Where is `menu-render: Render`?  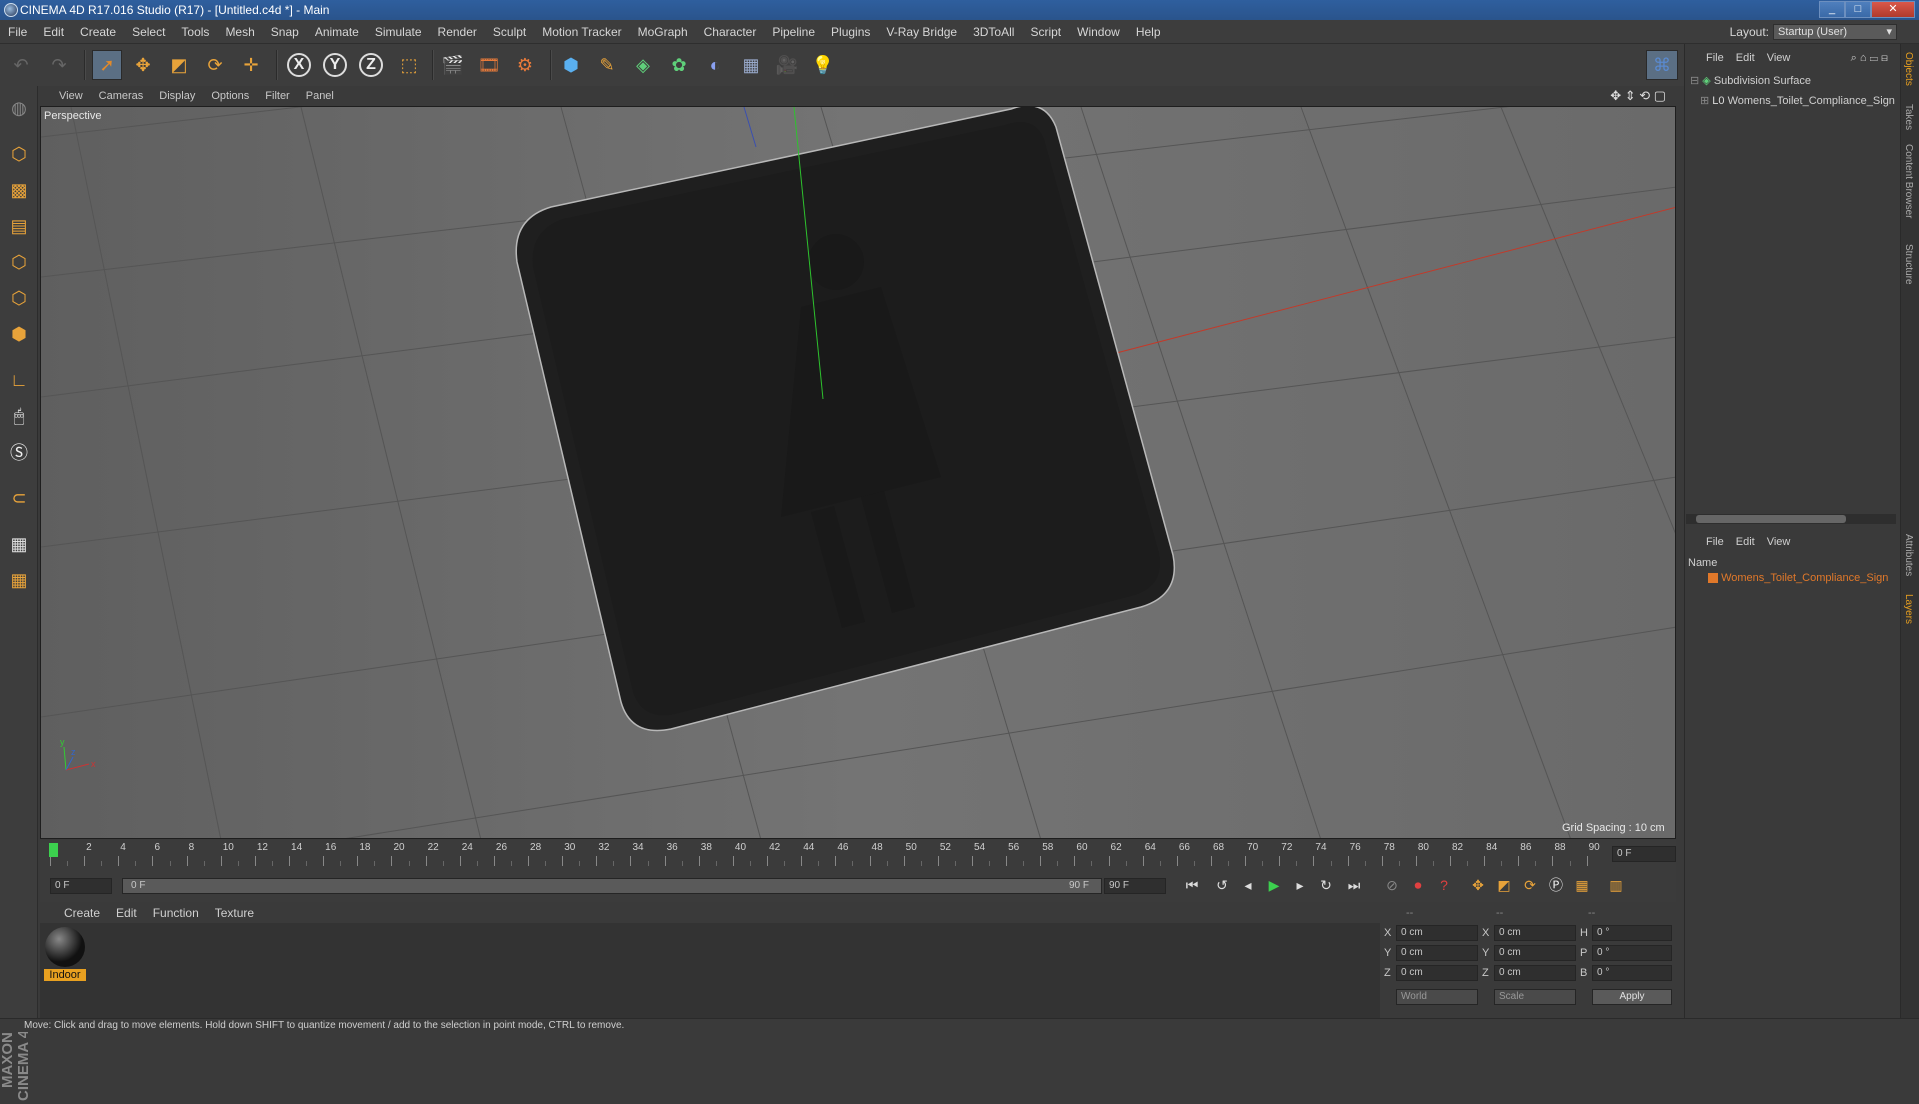
menu-render: Render is located at coordinates (457, 32).